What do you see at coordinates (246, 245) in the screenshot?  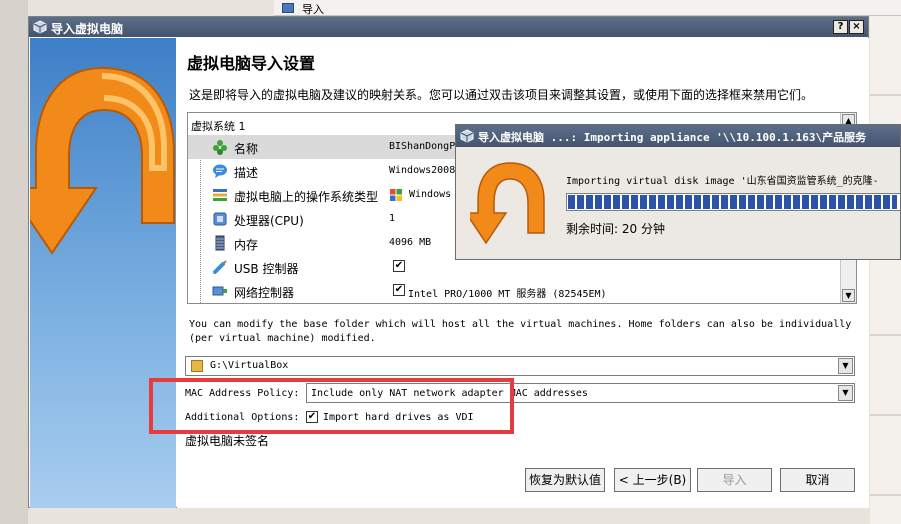 I see `row-label: 内存` at bounding box center [246, 245].